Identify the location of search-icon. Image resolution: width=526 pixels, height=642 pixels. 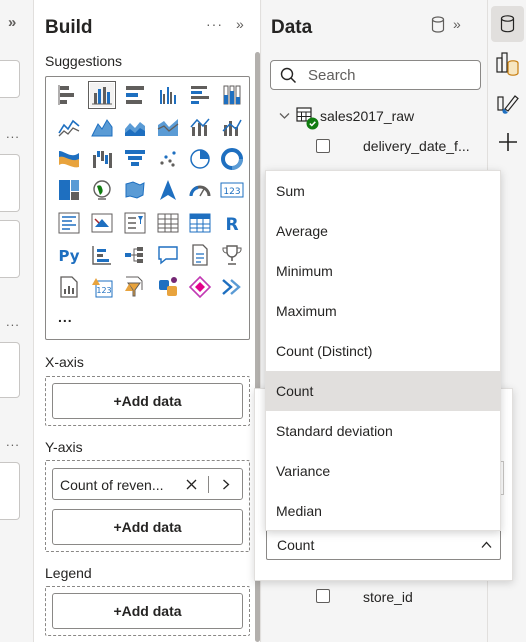
(288, 75).